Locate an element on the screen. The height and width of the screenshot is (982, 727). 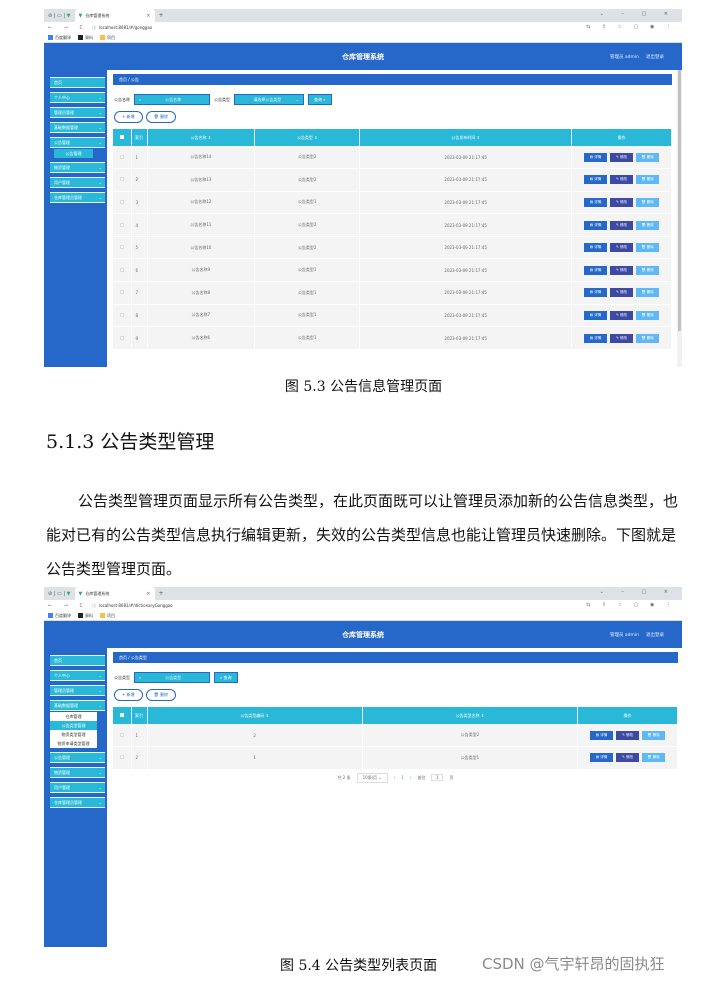
browser-toolbar-icons: ⇆ ⇪ ☆ ▢ ◉ ⋮ is located at coordinates (631, 605).